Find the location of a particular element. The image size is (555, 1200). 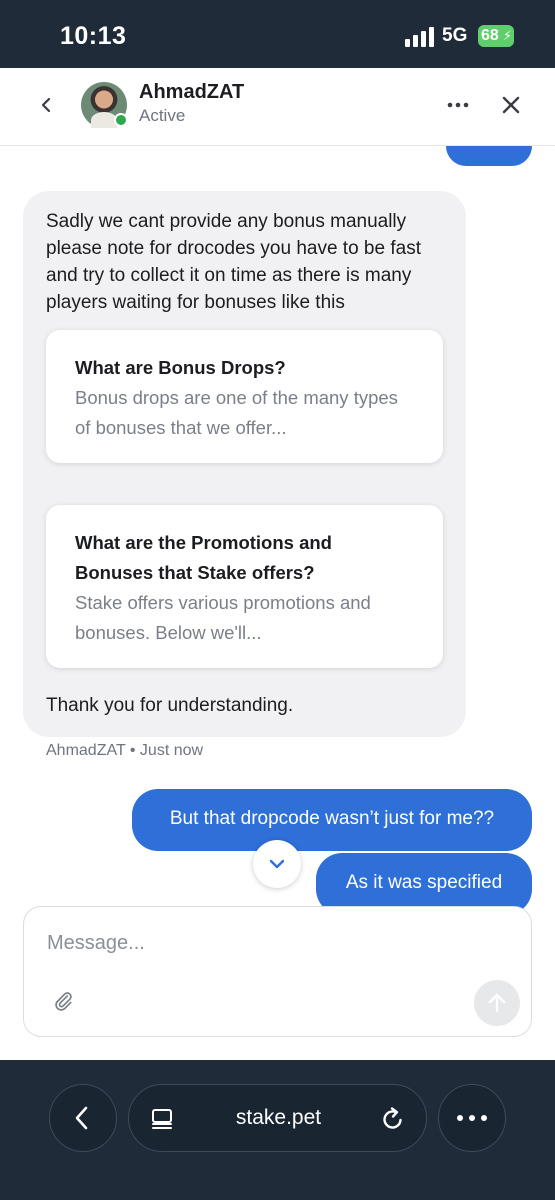

chevron-left-icon is located at coordinates (81, 1118).